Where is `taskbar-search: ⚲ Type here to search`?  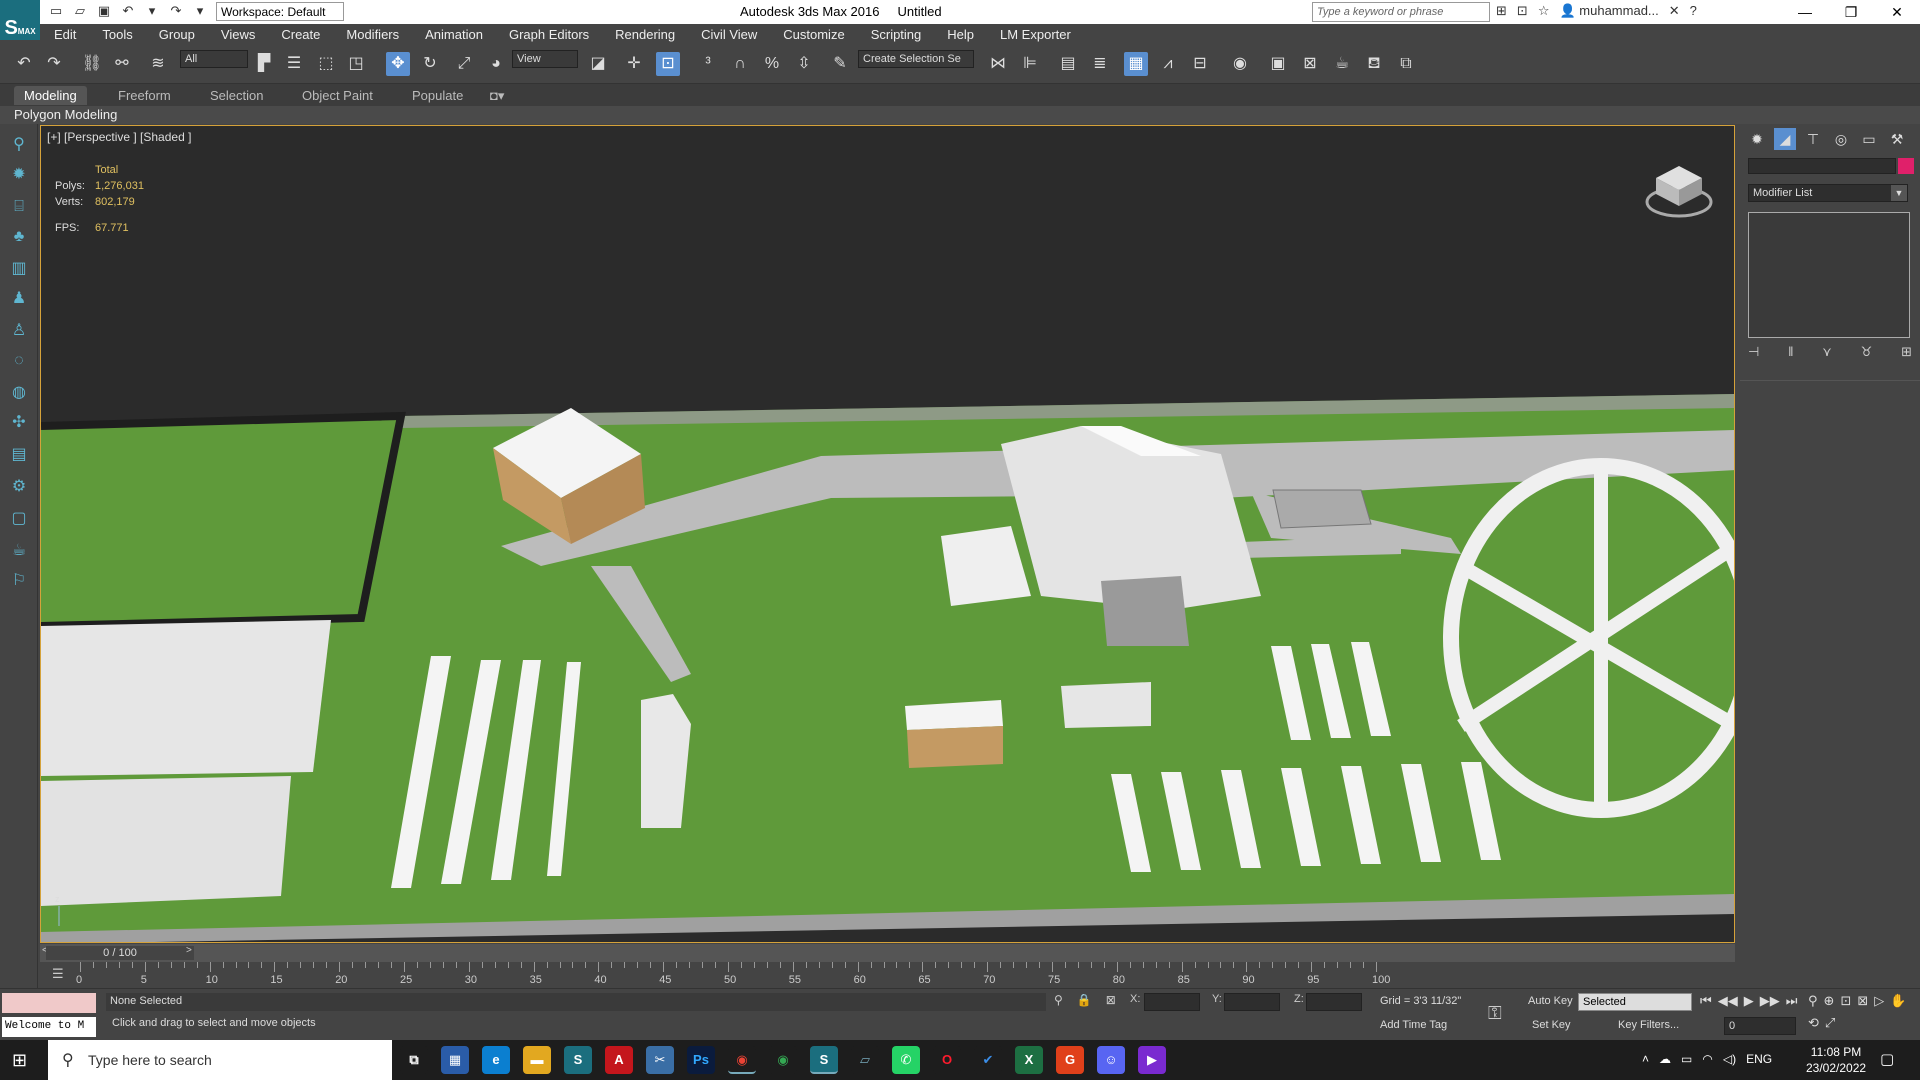
taskbar-search: ⚲ Type here to search is located at coordinates (220, 1060).